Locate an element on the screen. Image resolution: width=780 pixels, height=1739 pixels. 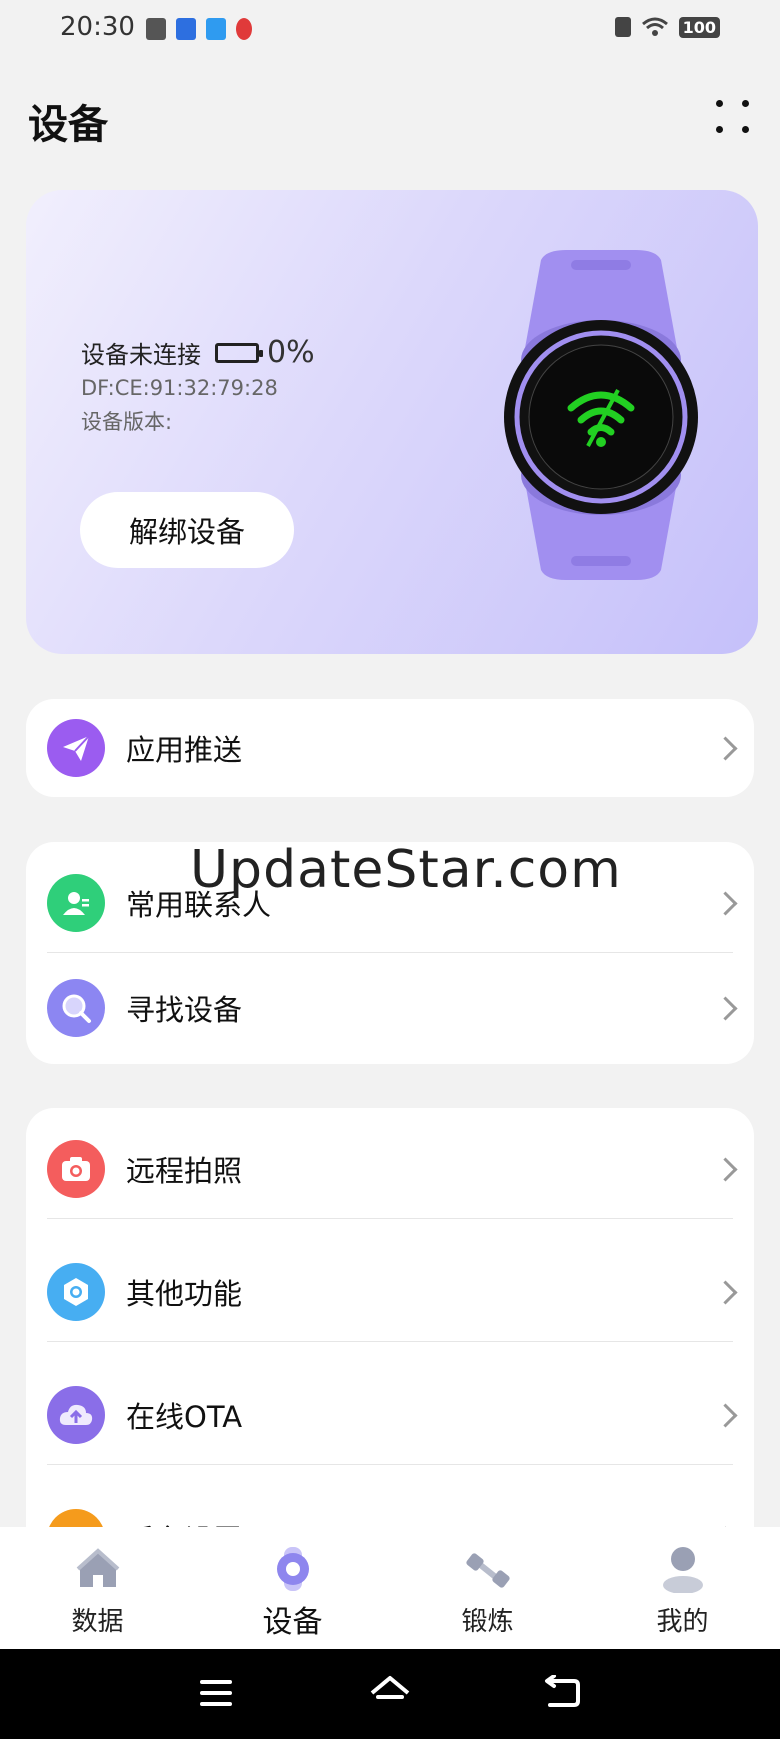
menu-label-other-functions: 其他功能 is located at coordinates (184, 1294).